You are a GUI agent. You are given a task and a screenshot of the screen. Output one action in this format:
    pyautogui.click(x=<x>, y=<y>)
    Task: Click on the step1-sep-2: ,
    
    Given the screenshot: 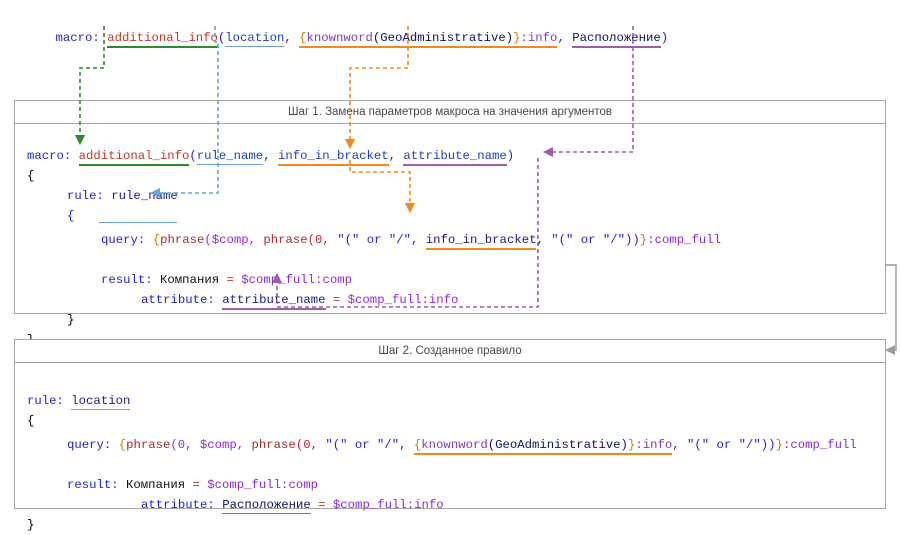 What is the action you would take?
    pyautogui.click(x=396, y=156)
    